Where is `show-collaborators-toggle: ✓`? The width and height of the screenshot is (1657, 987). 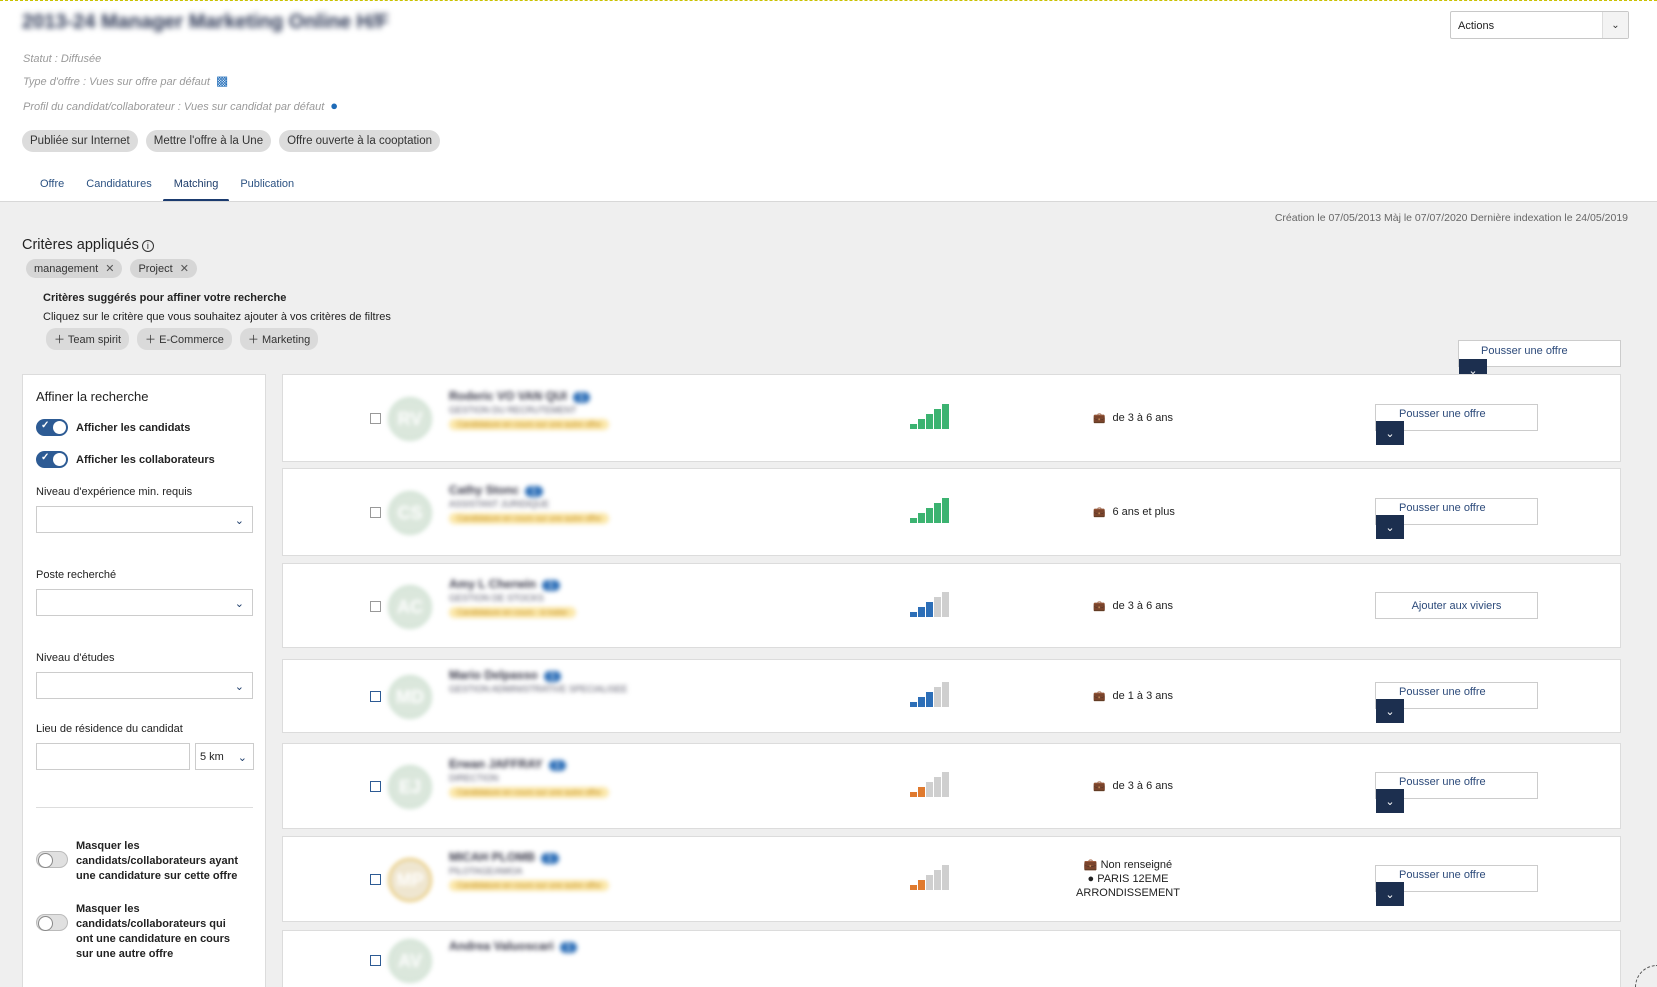 show-collaborators-toggle: ✓ is located at coordinates (52, 459).